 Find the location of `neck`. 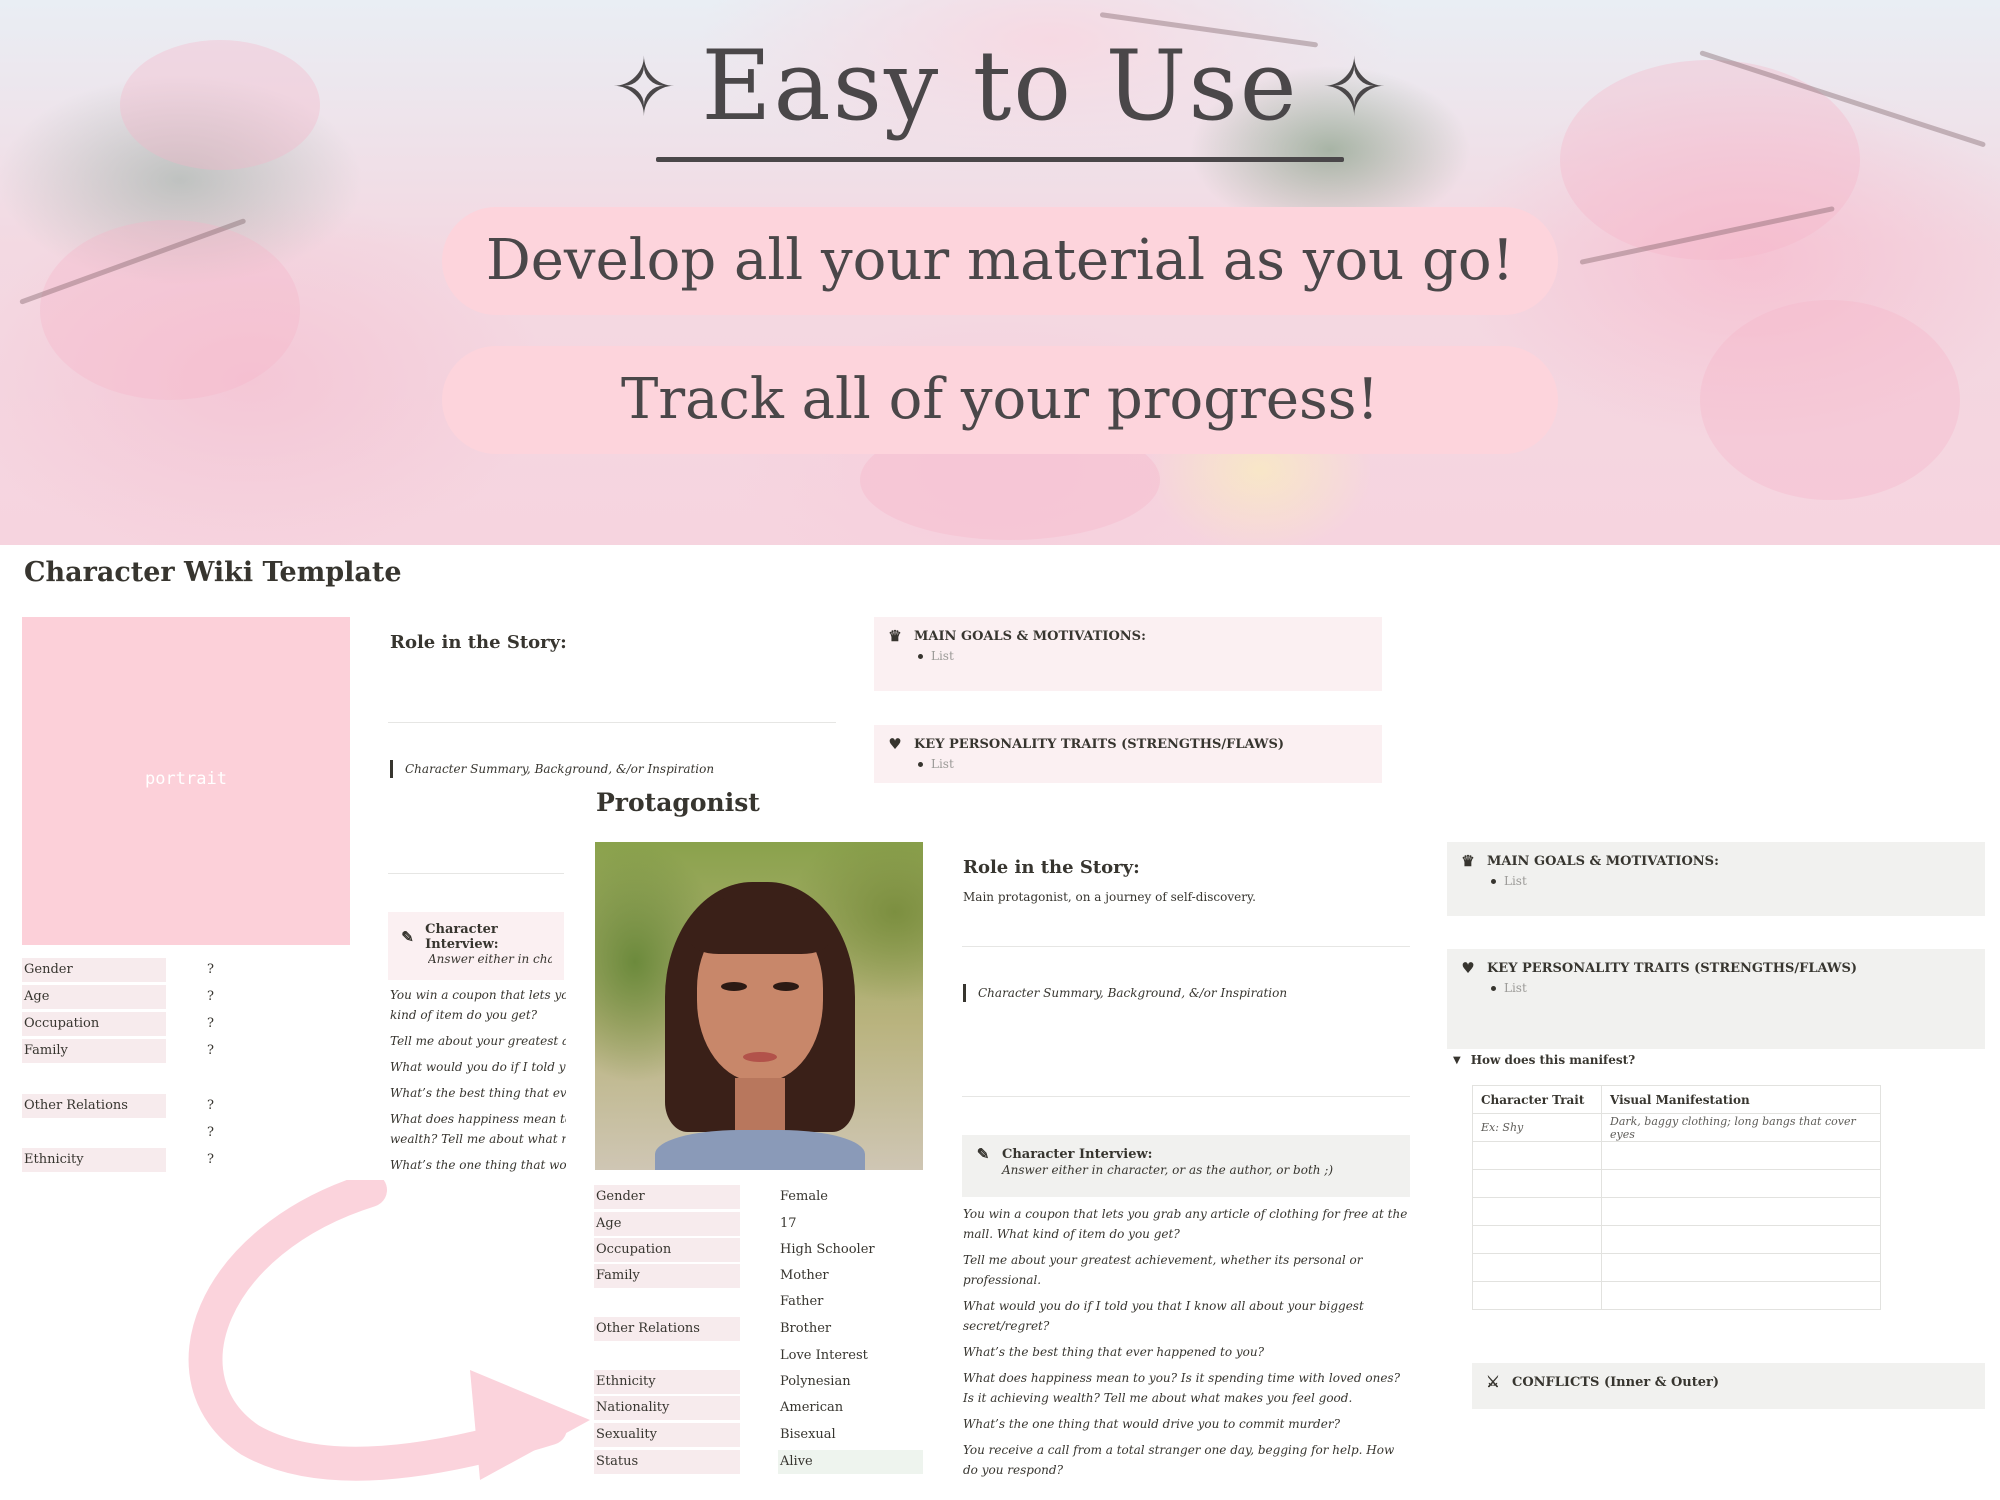

neck is located at coordinates (760, 1108).